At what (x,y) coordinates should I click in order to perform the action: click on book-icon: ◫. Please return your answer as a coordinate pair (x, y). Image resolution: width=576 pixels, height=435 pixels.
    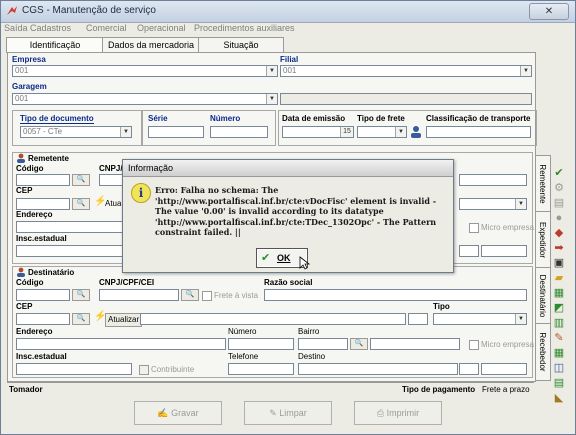
    Looking at the image, I should click on (559, 368).